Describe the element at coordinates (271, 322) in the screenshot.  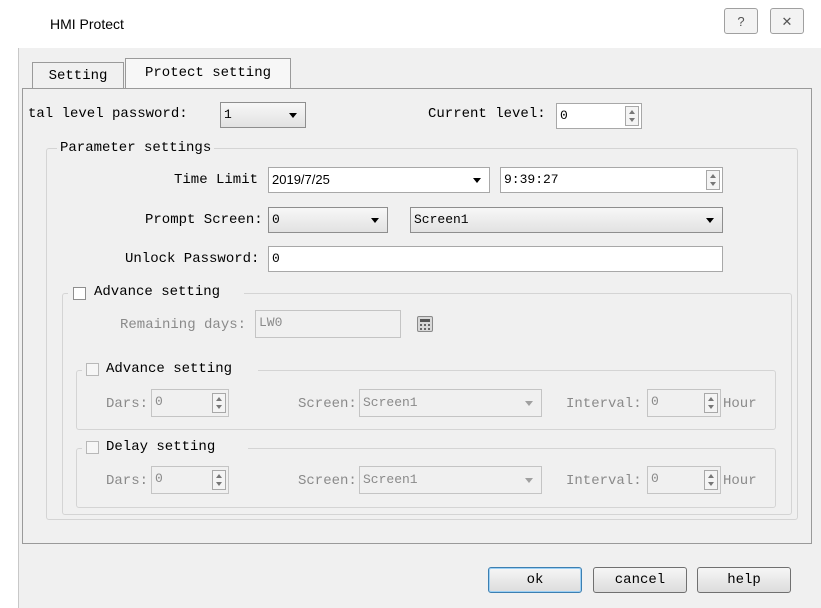
I see `remaining-days-value: LW0` at that location.